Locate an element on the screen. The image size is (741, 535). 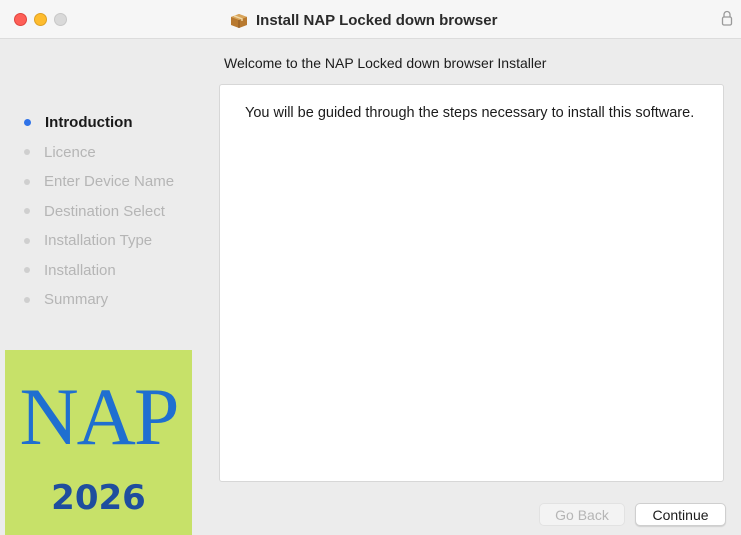
nap-logo: NAP 2026 is located at coordinates (98, 442).